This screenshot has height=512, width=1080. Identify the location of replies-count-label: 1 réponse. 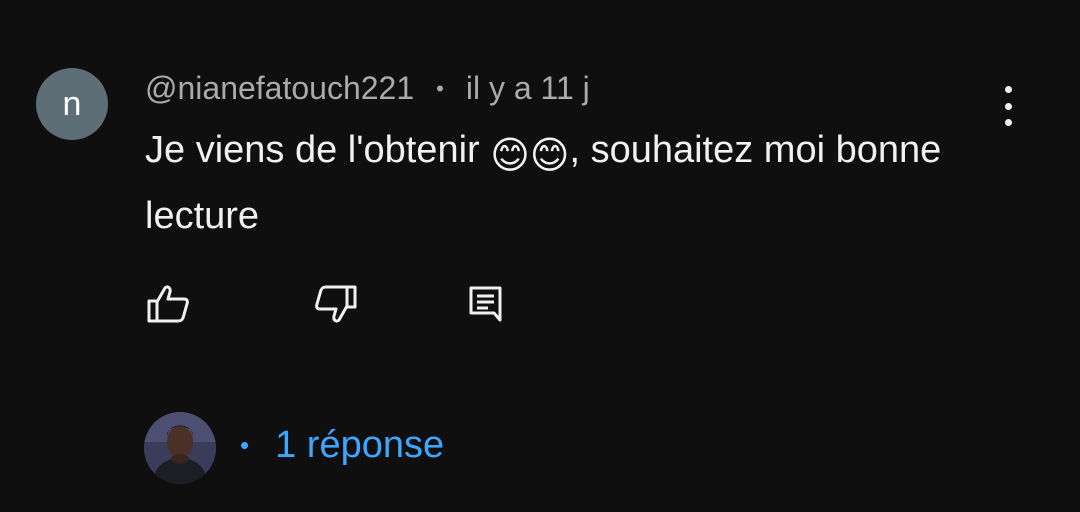
(360, 445).